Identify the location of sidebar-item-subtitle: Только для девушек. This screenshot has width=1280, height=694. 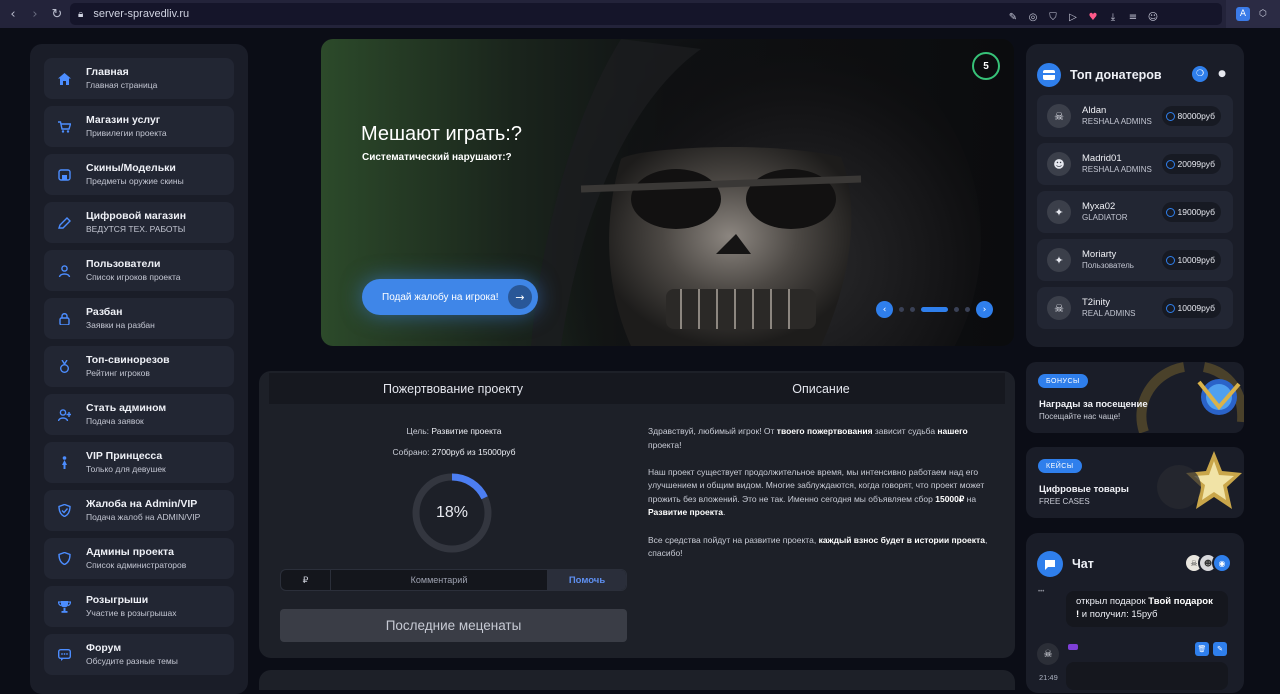
(126, 469).